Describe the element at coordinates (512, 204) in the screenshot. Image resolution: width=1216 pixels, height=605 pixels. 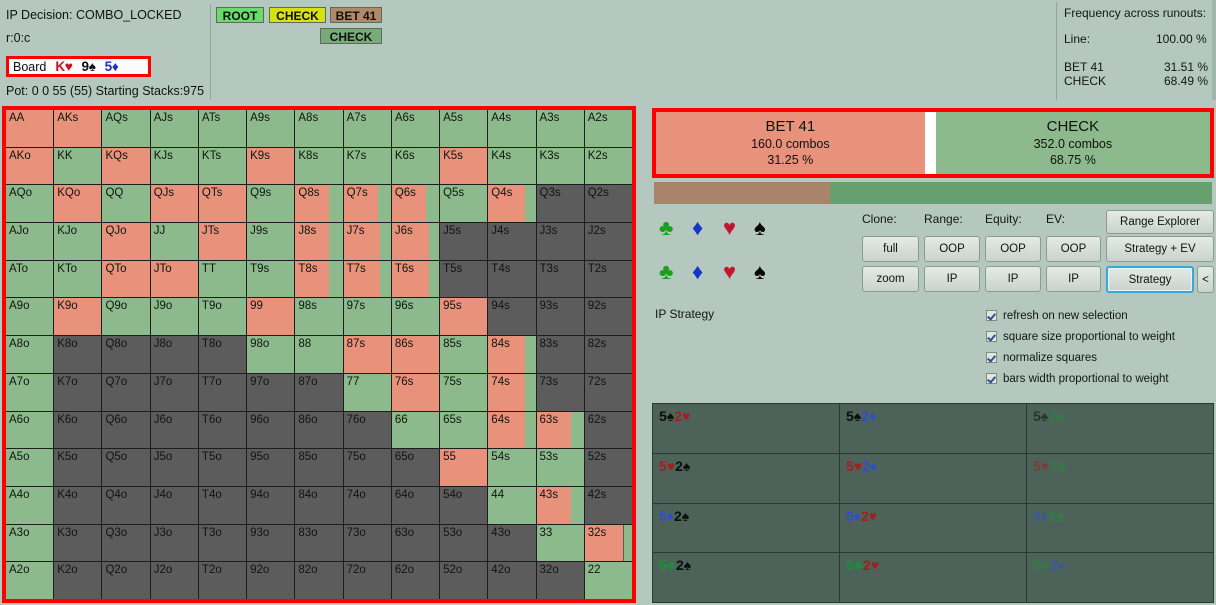
I see `matrix-cell-Q4s: Q4s` at that location.